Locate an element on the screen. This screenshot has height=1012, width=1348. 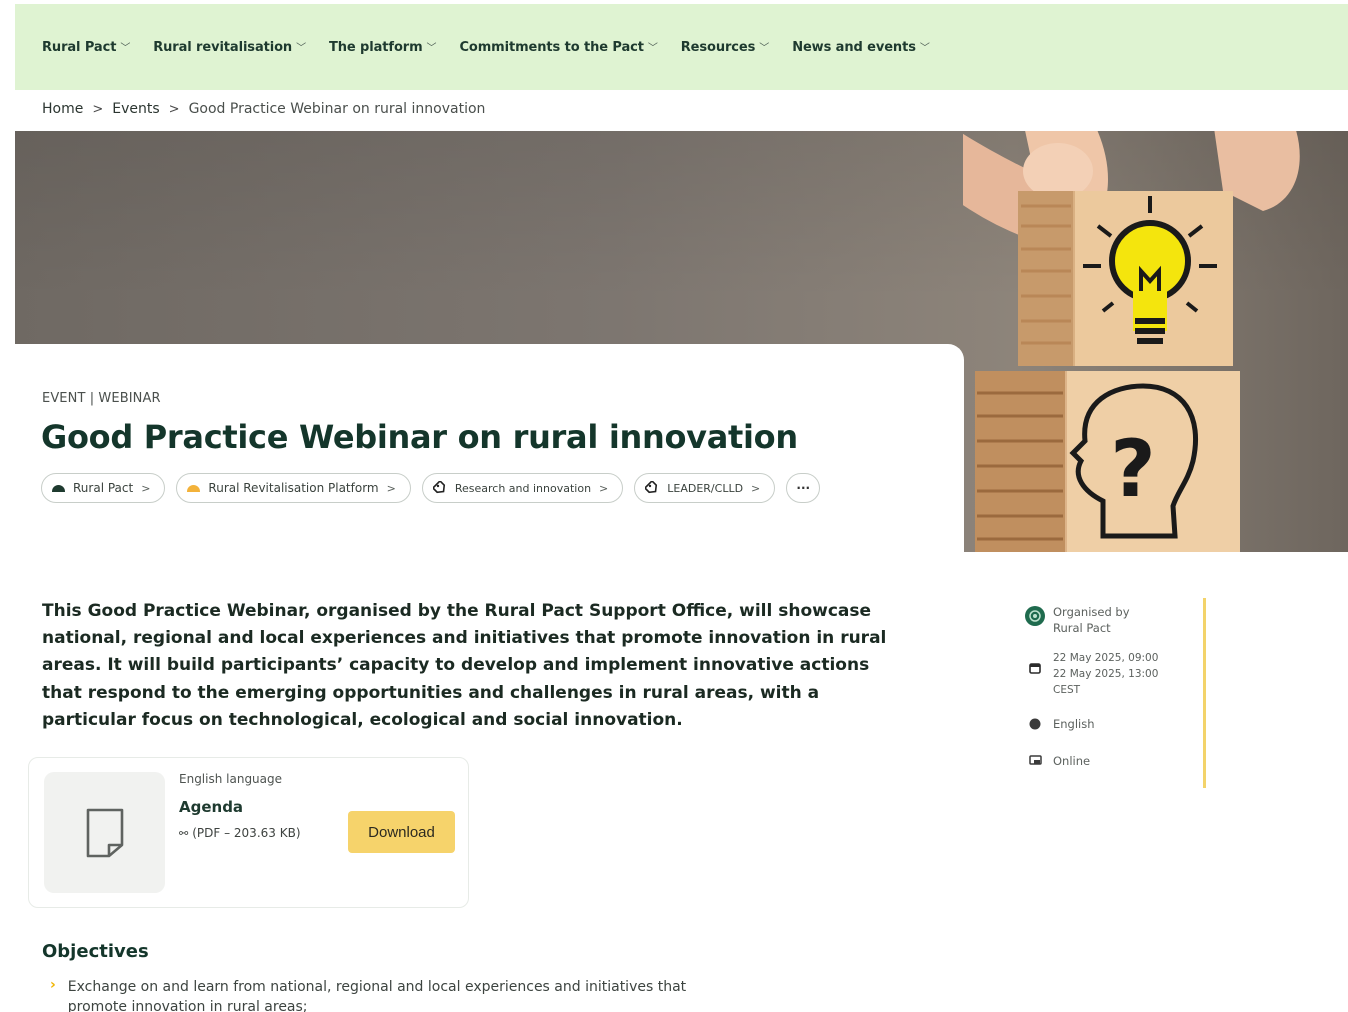
calendar-icon is located at coordinates (1035, 674).